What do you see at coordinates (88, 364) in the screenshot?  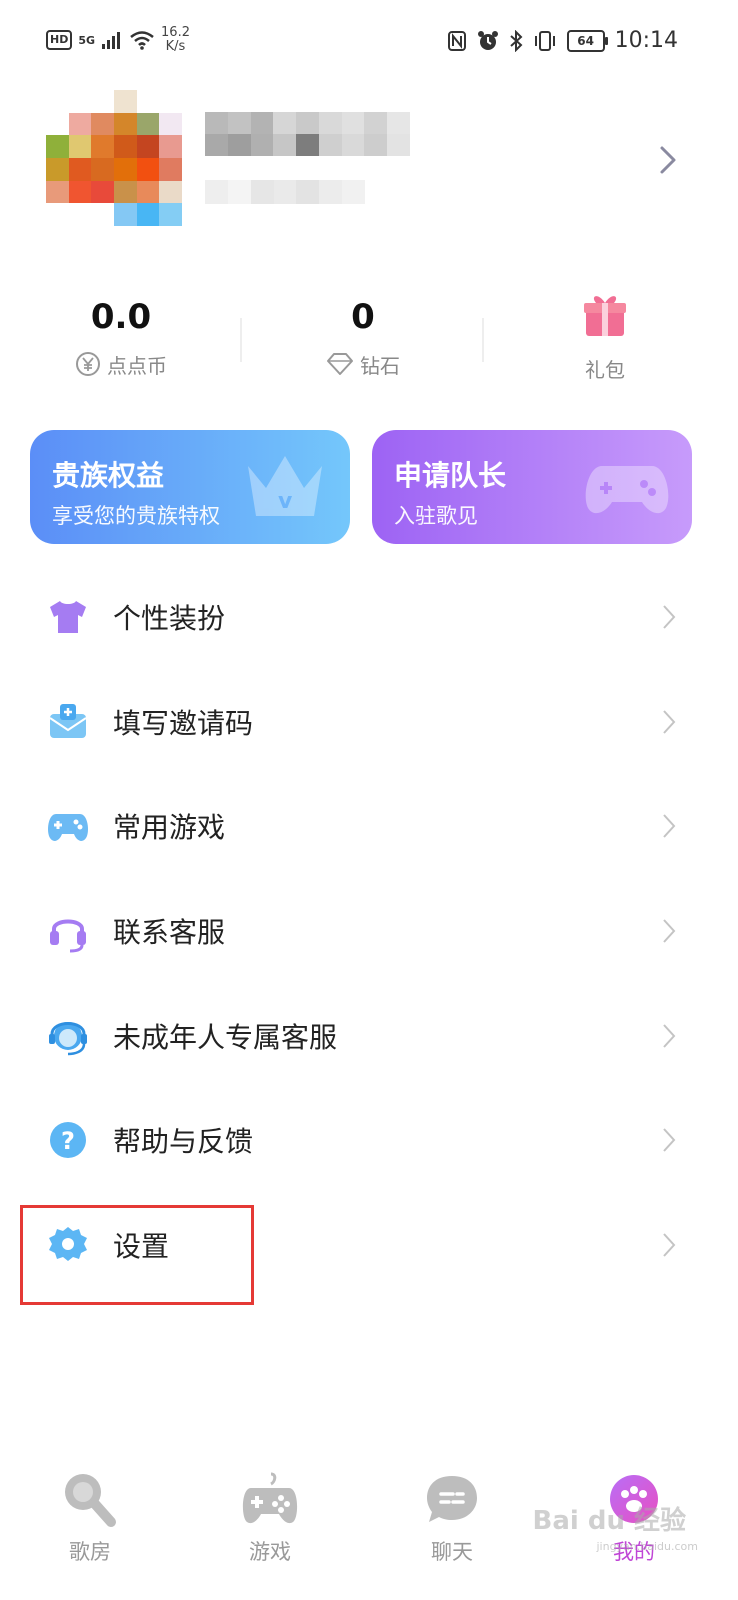 I see `yen-coin-icon` at bounding box center [88, 364].